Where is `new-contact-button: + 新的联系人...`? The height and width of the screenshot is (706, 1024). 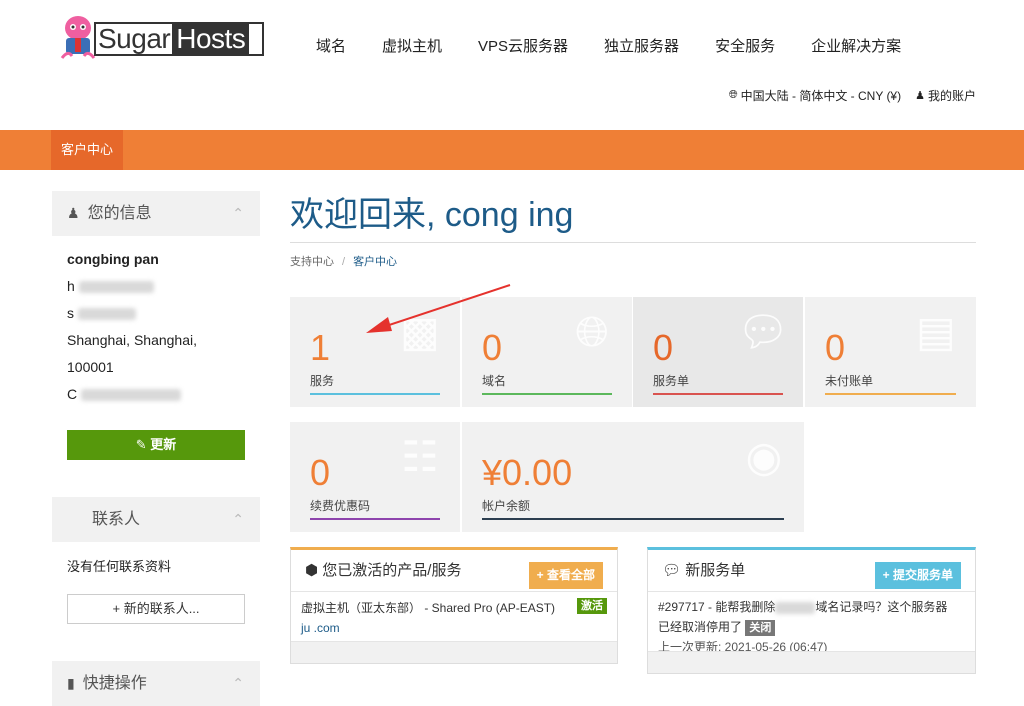 new-contact-button: + 新的联系人... is located at coordinates (156, 609).